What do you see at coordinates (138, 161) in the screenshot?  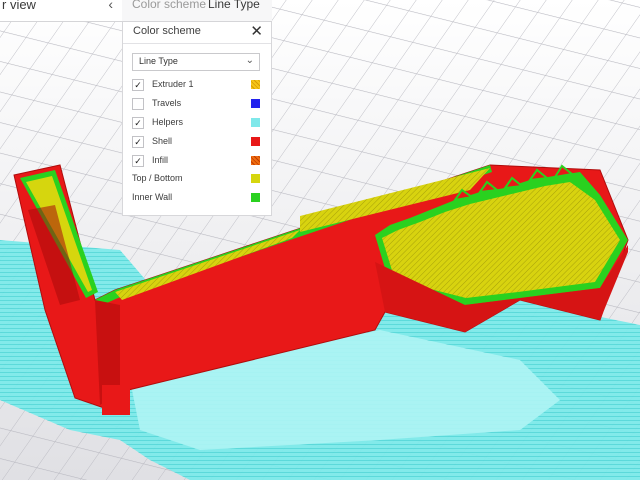 I see `checkbox-infill: ✓` at bounding box center [138, 161].